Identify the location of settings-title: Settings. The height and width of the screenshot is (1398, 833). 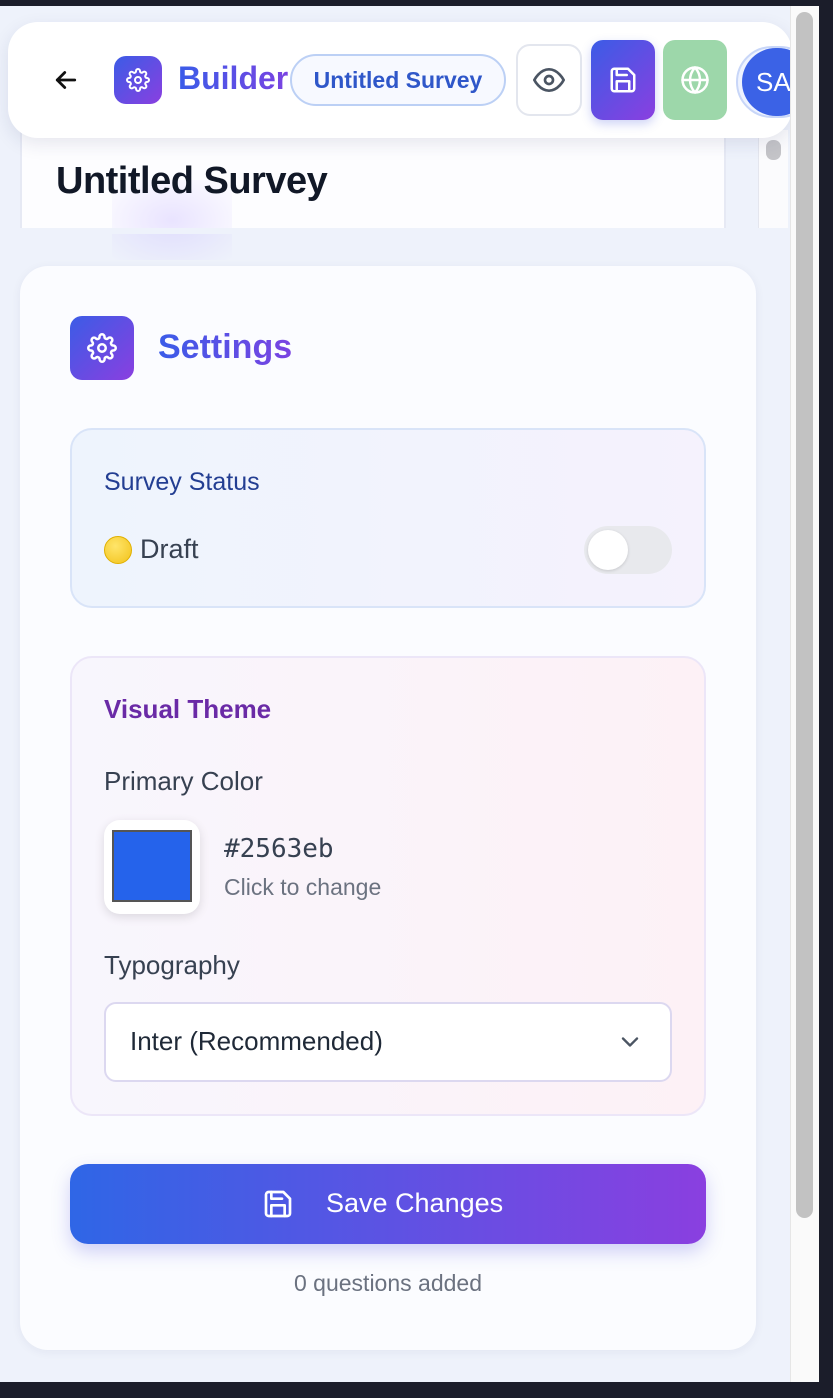
(225, 347).